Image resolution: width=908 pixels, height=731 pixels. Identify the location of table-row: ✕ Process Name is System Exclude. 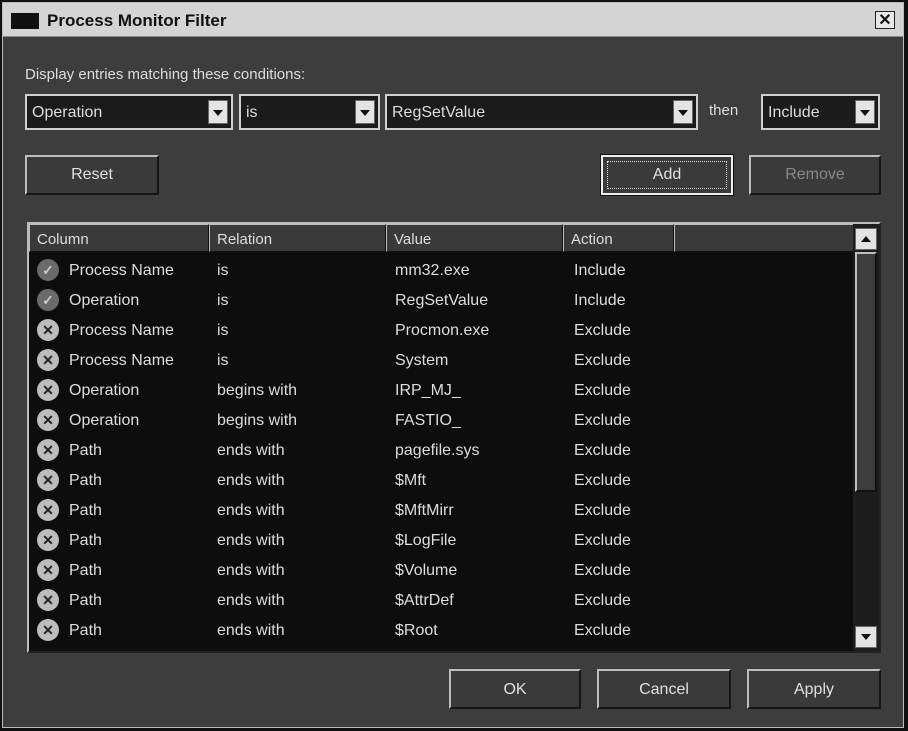
(442, 361).